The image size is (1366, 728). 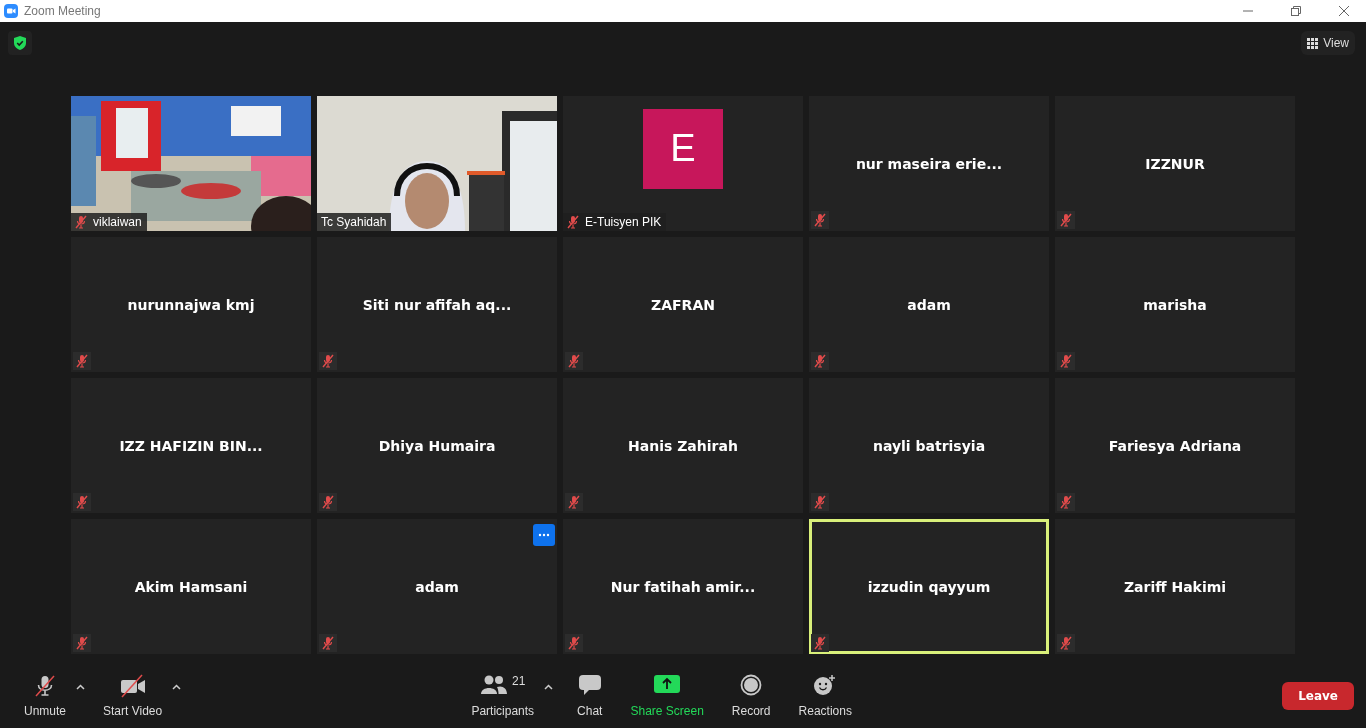 What do you see at coordinates (519, 681) in the screenshot?
I see `participant-count: 21` at bounding box center [519, 681].